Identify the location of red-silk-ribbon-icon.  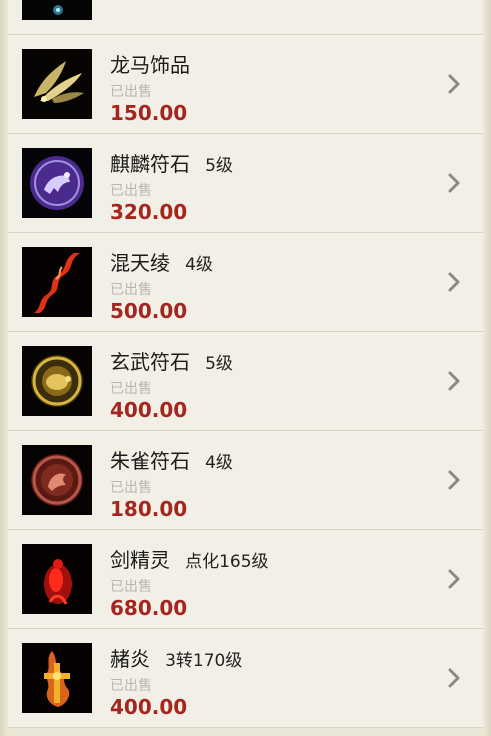
(57, 282).